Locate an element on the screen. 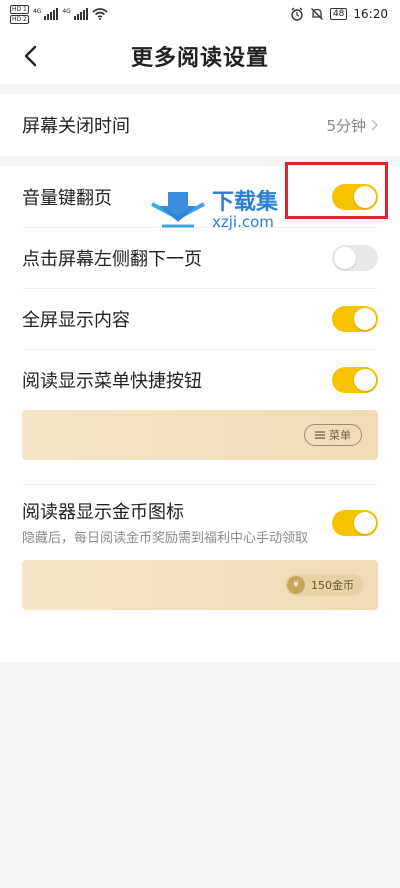 This screenshot has width=400, height=888. coin-preview: ¥ 150金币 is located at coordinates (200, 585).